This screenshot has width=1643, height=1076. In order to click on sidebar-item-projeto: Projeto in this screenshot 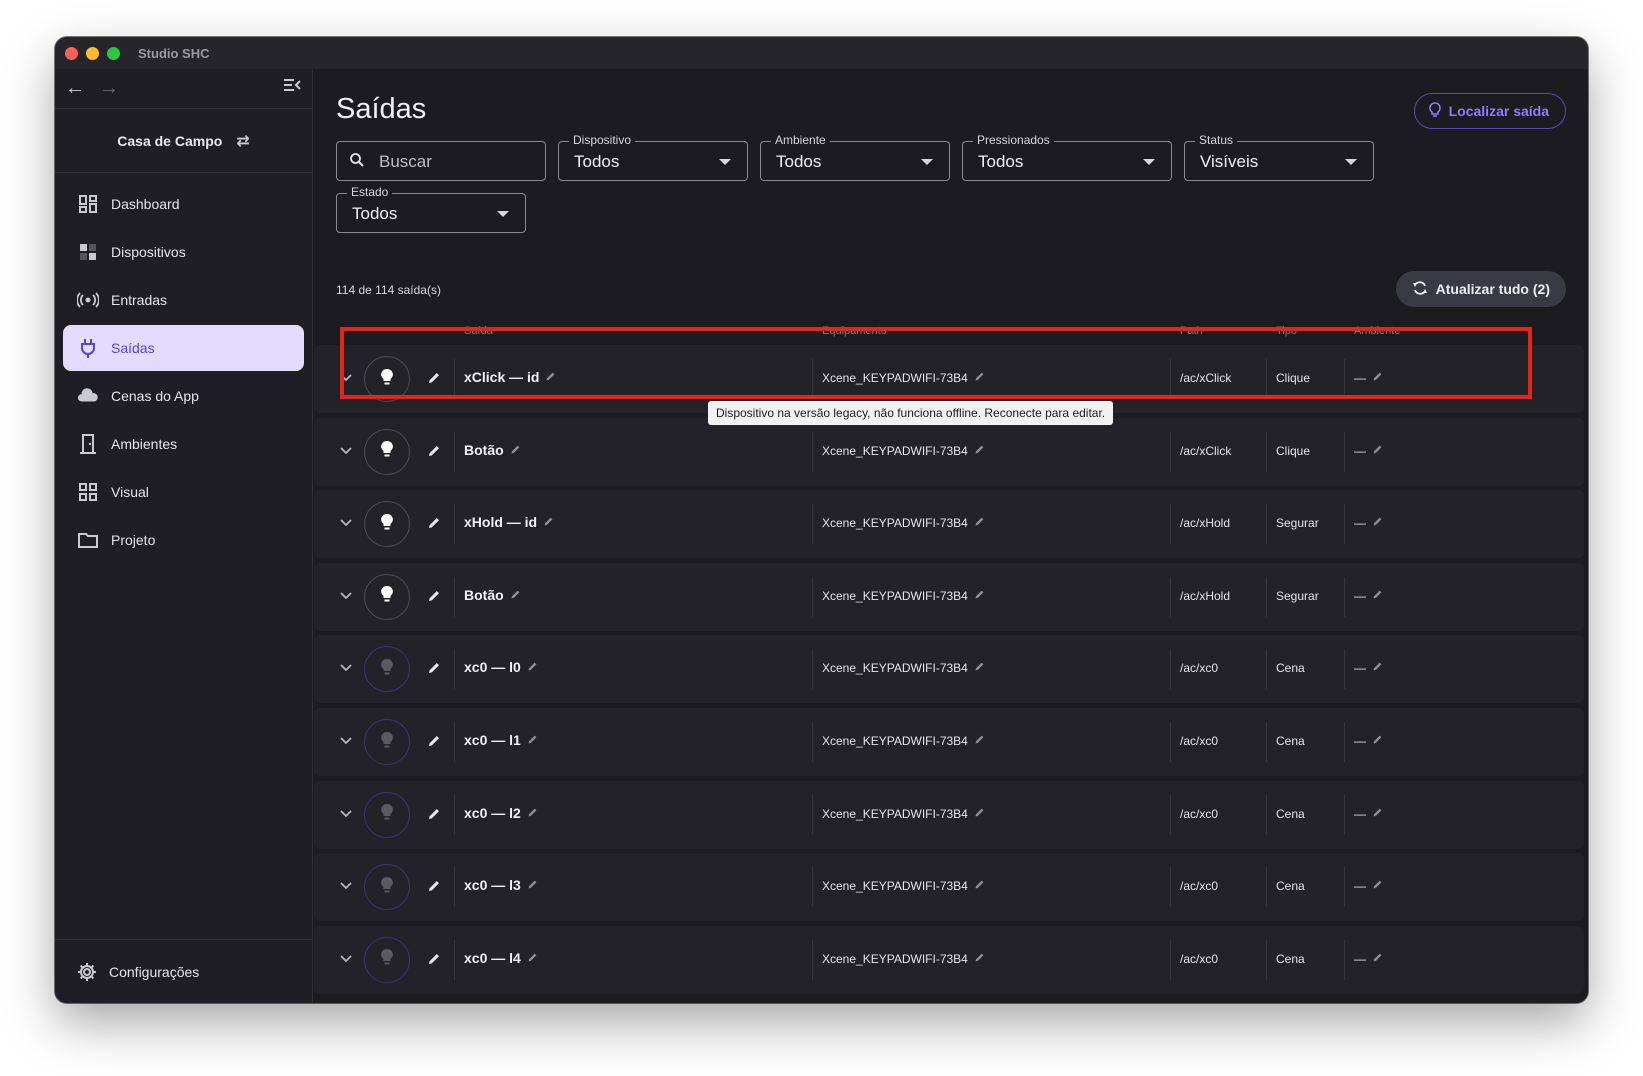, I will do `click(183, 540)`.